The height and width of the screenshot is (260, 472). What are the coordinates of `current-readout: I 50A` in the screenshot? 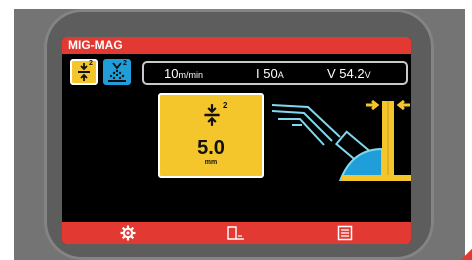 It's located at (270, 73).